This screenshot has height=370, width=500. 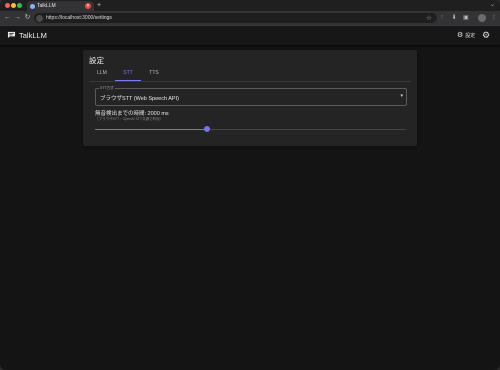 What do you see at coordinates (442, 18) in the screenshot?
I see `extension-icon: ⫶` at bounding box center [442, 18].